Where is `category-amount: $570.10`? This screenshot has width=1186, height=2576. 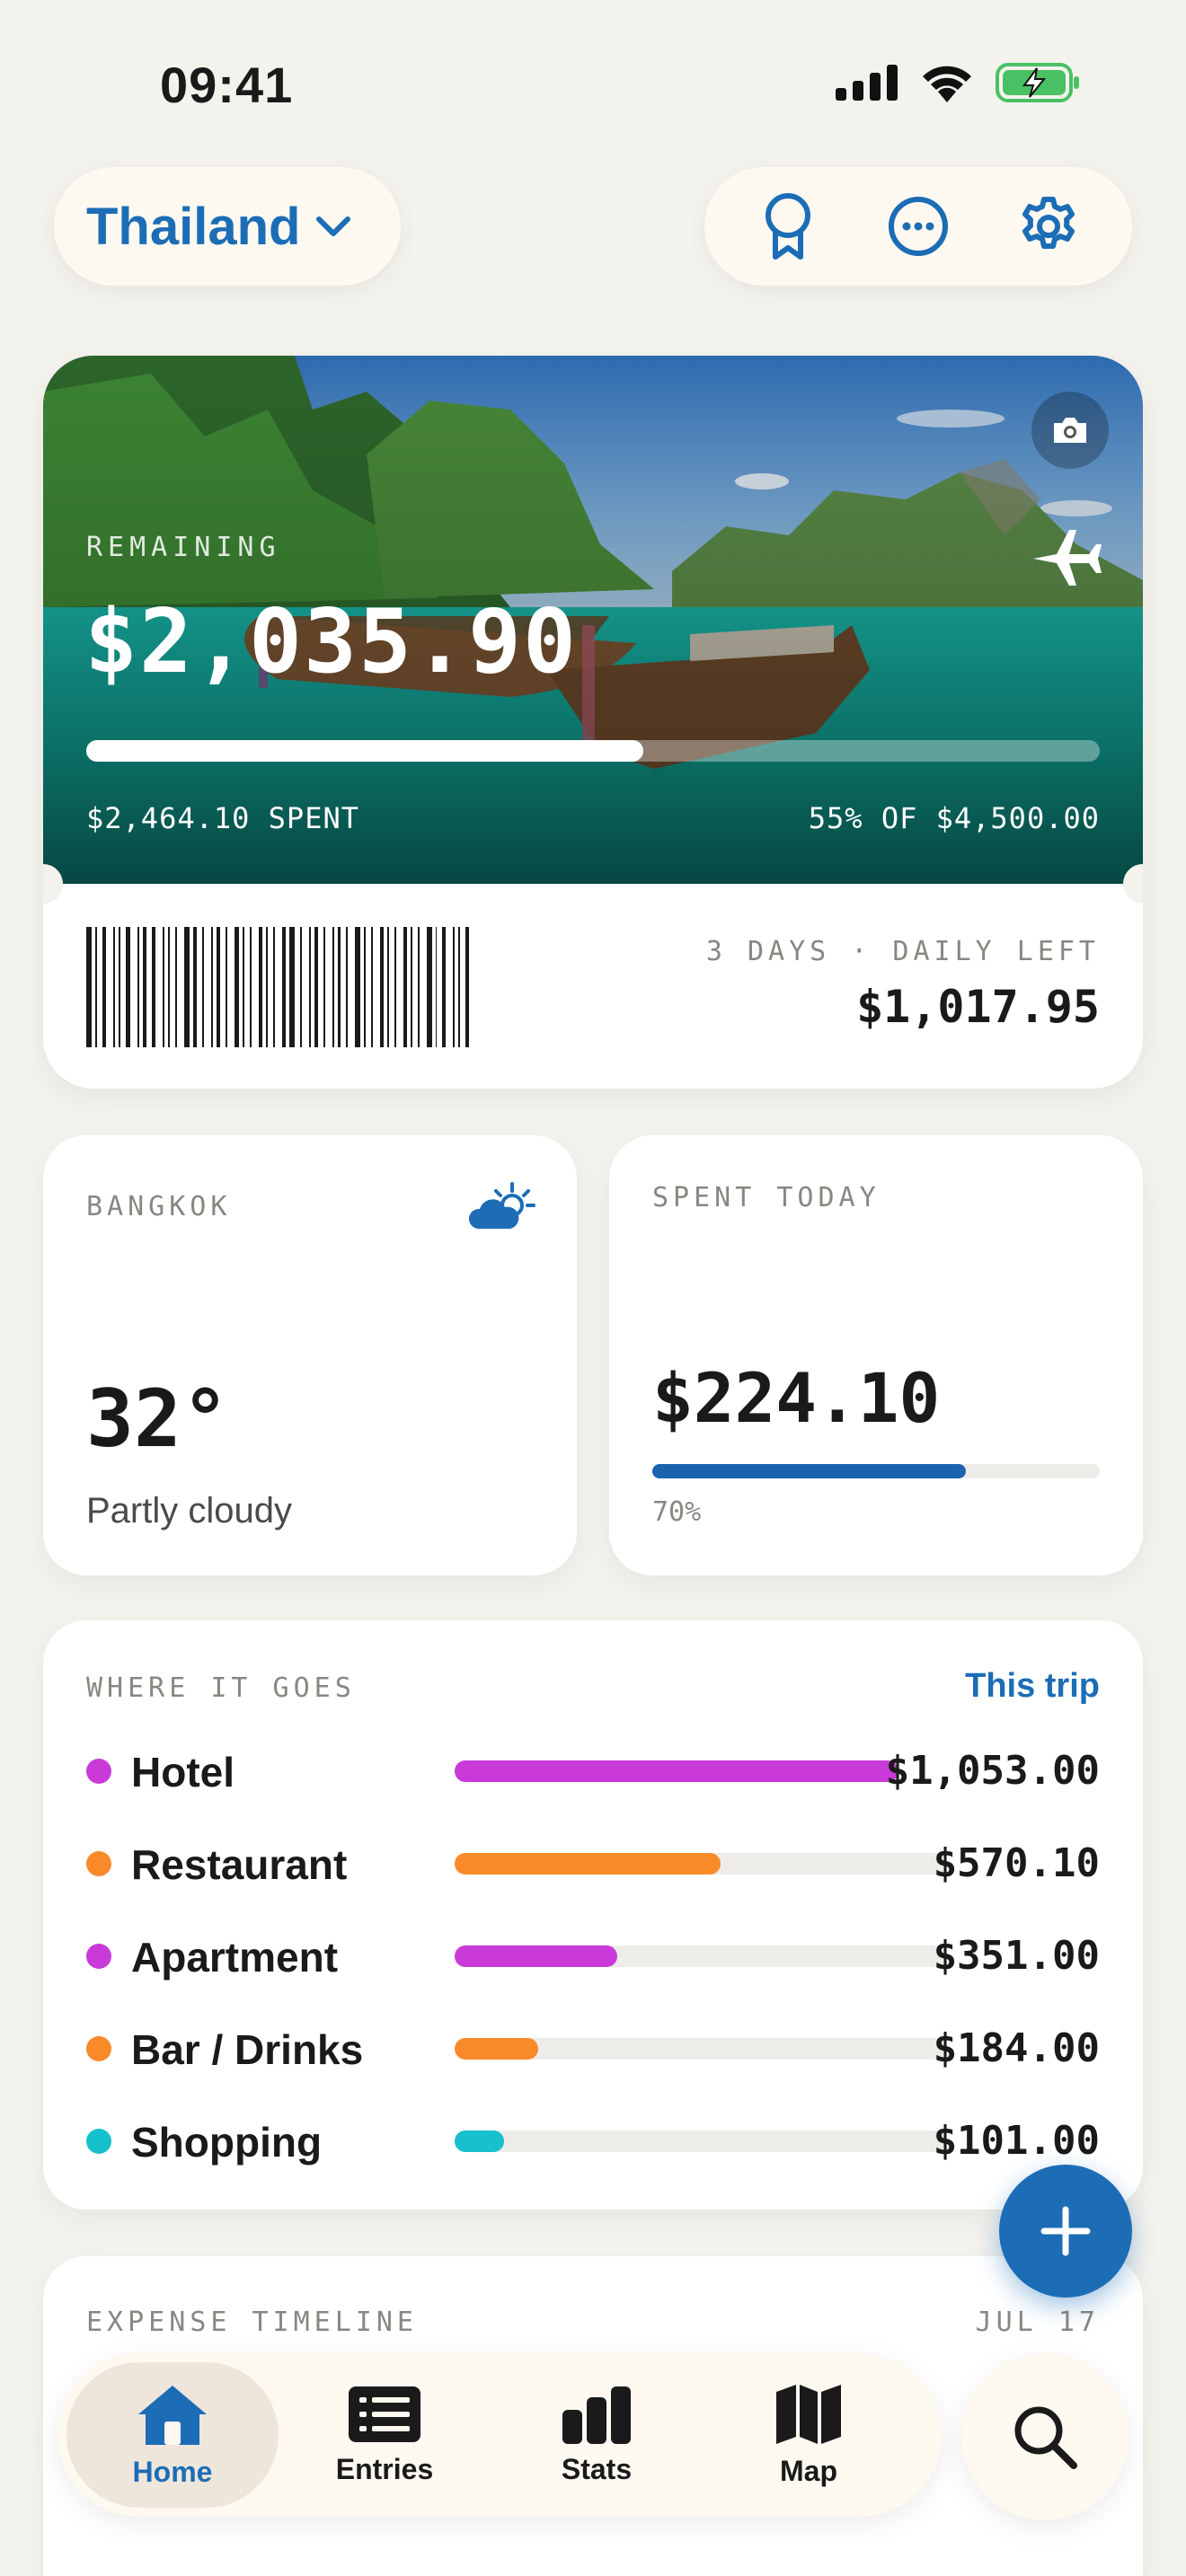
category-amount: $570.10 is located at coordinates (1016, 1863).